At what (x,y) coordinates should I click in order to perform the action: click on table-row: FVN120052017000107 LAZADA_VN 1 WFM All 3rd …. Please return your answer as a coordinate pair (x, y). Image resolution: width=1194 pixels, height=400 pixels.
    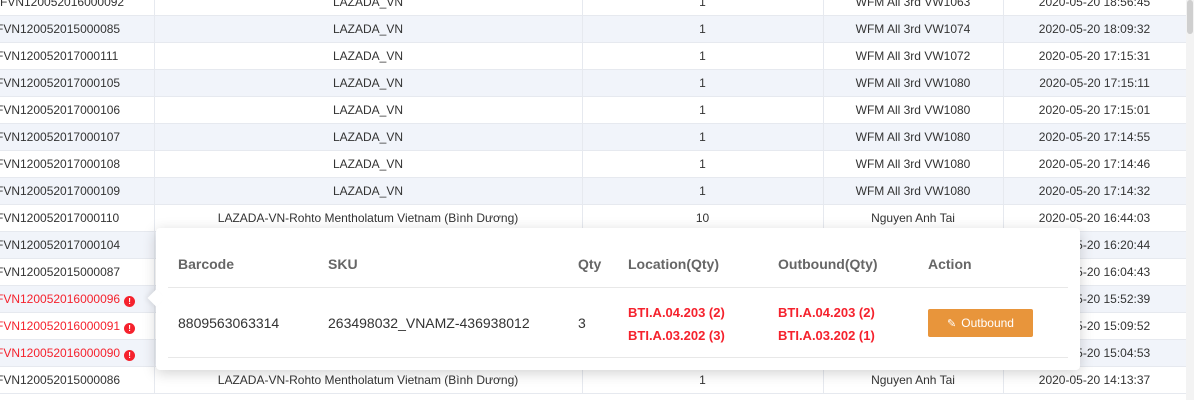
    Looking at the image, I should click on (597, 137).